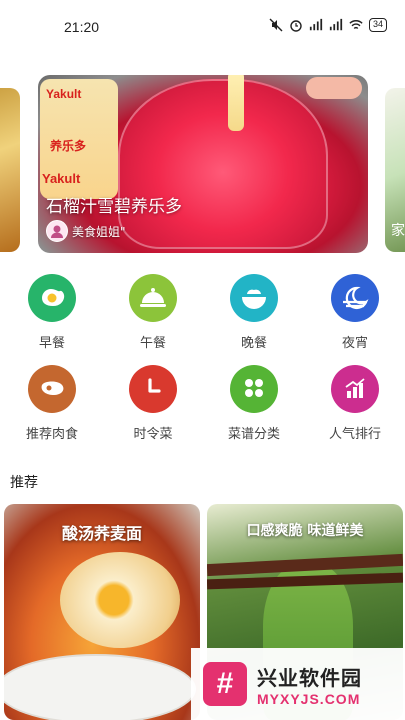 Image resolution: width=405 pixels, height=720 pixels. What do you see at coordinates (254, 298) in the screenshot?
I see `bowl-icon` at bounding box center [254, 298].